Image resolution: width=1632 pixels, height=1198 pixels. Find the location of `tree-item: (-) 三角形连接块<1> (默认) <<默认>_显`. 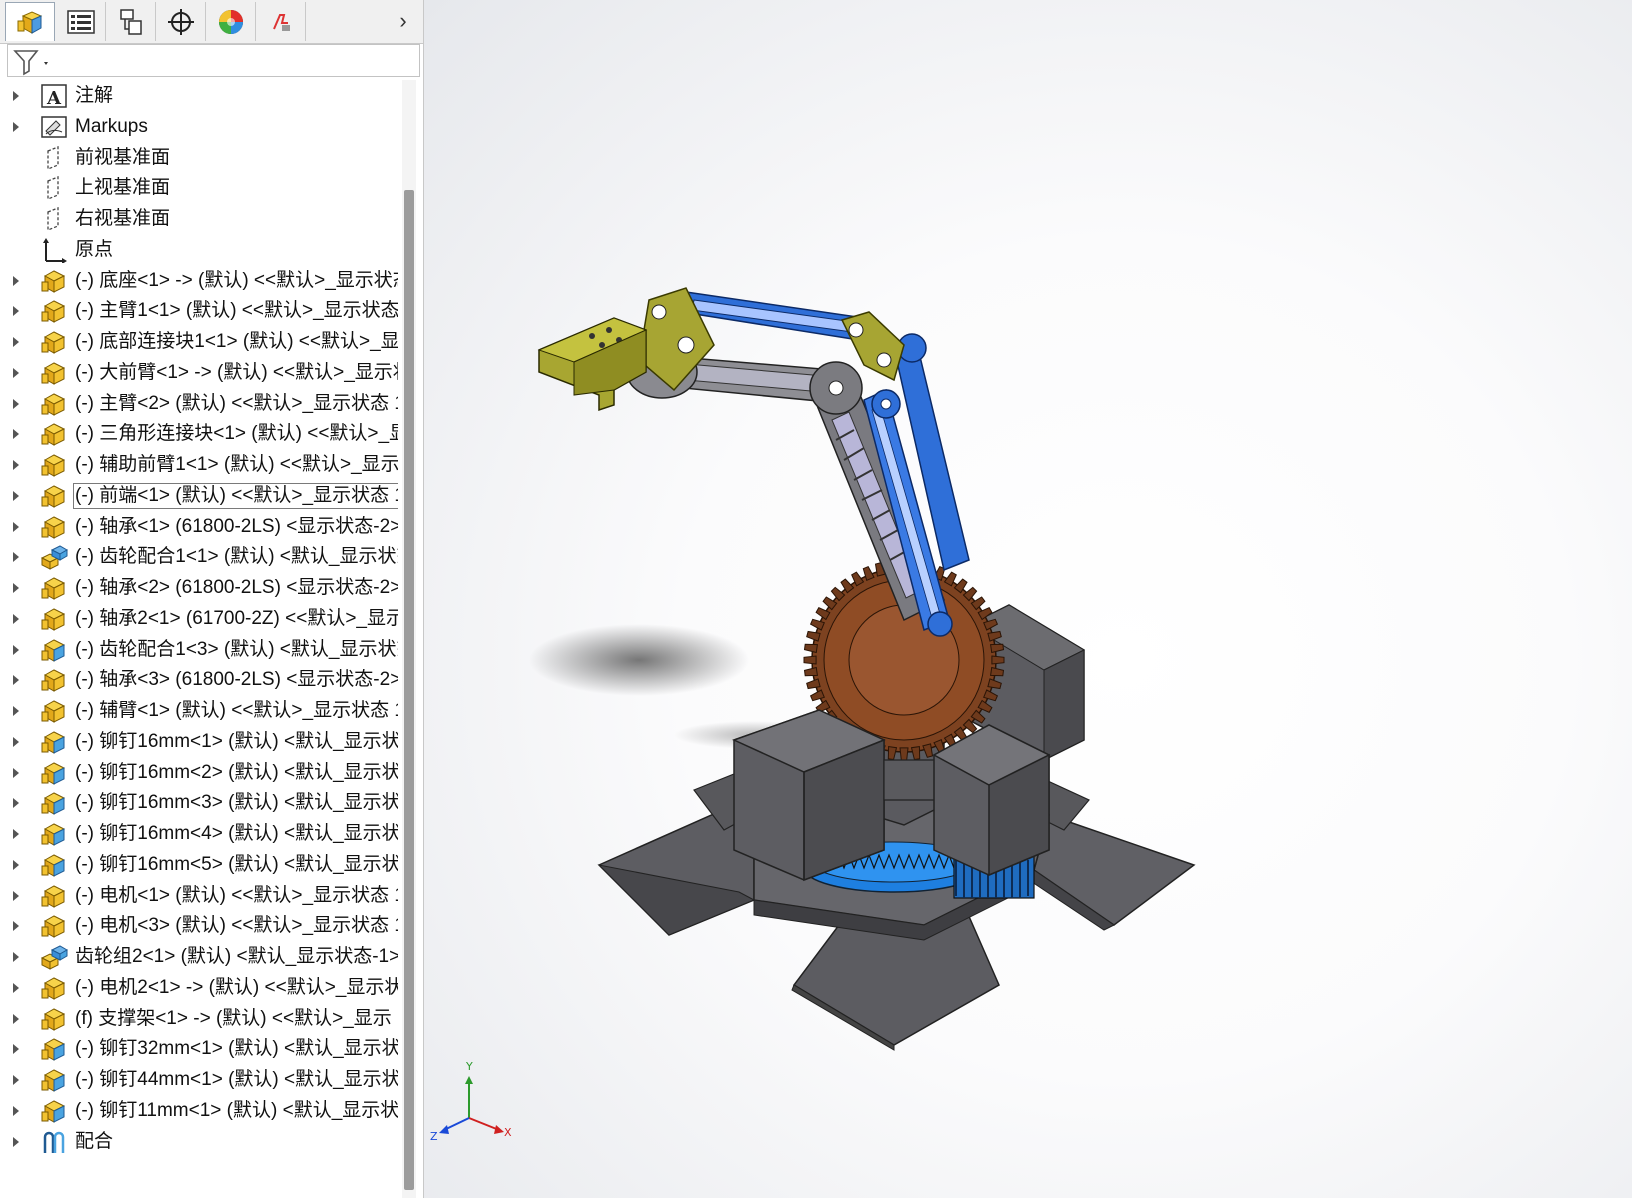

tree-item: (-) 三角形连接块<1> (默认) <<默认>_显 is located at coordinates (199, 434).